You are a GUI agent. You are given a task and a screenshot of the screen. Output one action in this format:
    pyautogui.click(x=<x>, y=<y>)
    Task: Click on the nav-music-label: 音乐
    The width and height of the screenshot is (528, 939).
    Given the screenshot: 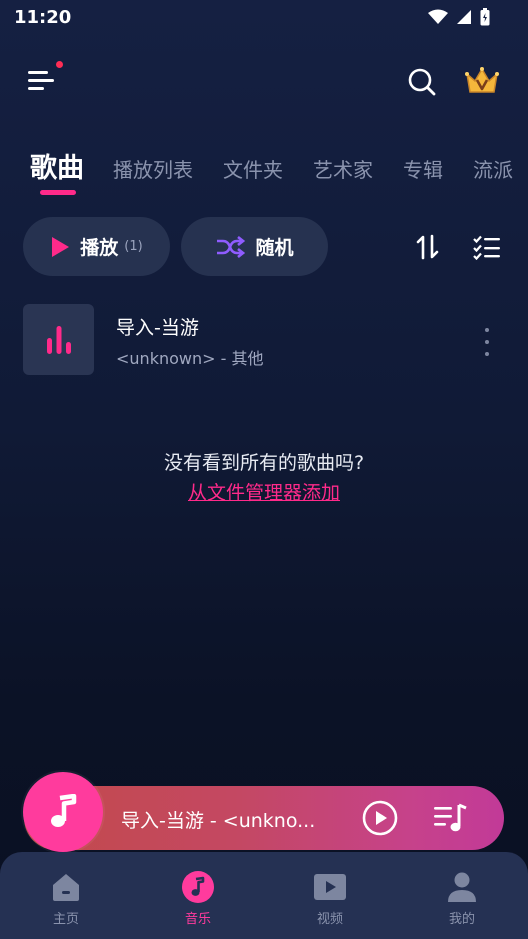 What is the action you would take?
    pyautogui.click(x=197, y=919)
    